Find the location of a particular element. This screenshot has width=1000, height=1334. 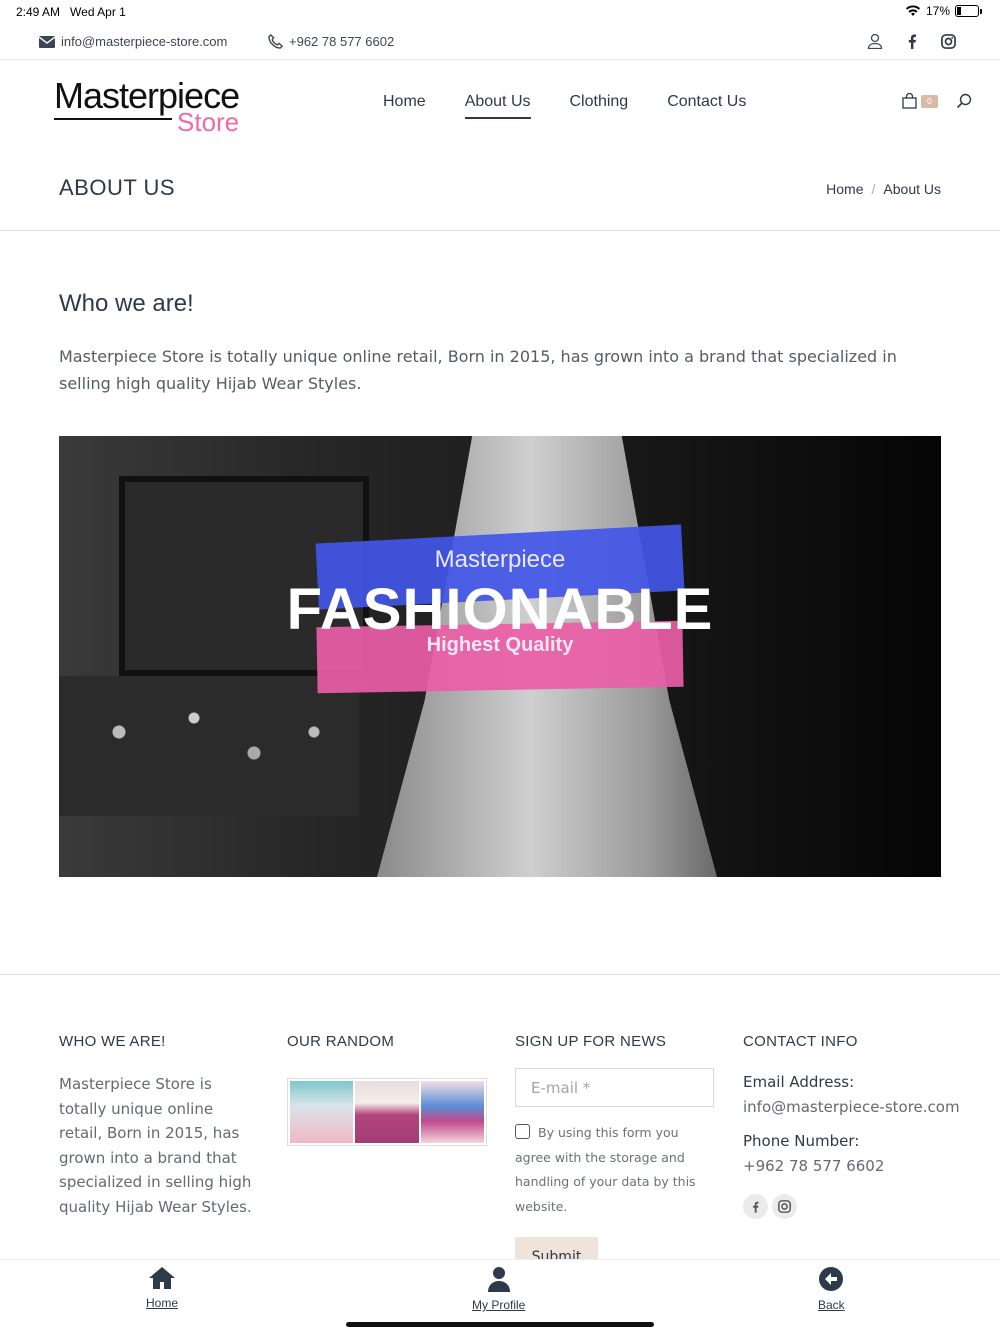

logo-underline is located at coordinates (113, 119).